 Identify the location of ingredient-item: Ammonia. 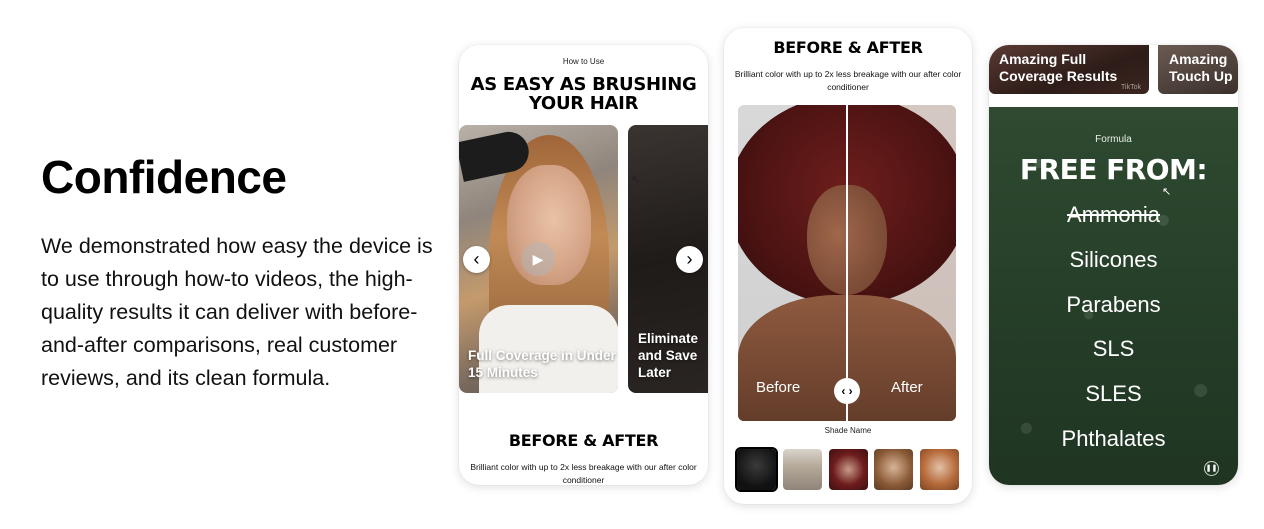
(1113, 214).